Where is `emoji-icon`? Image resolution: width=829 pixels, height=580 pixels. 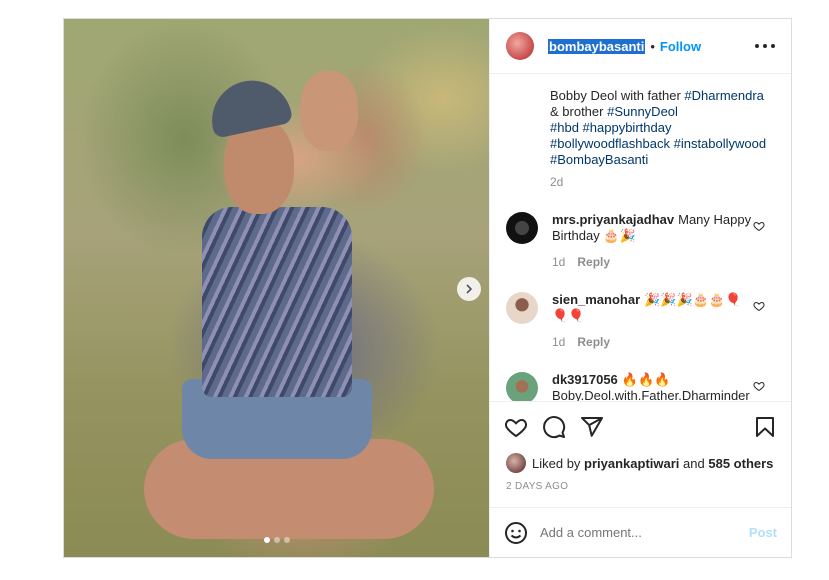
emoji-icon is located at coordinates (516, 533).